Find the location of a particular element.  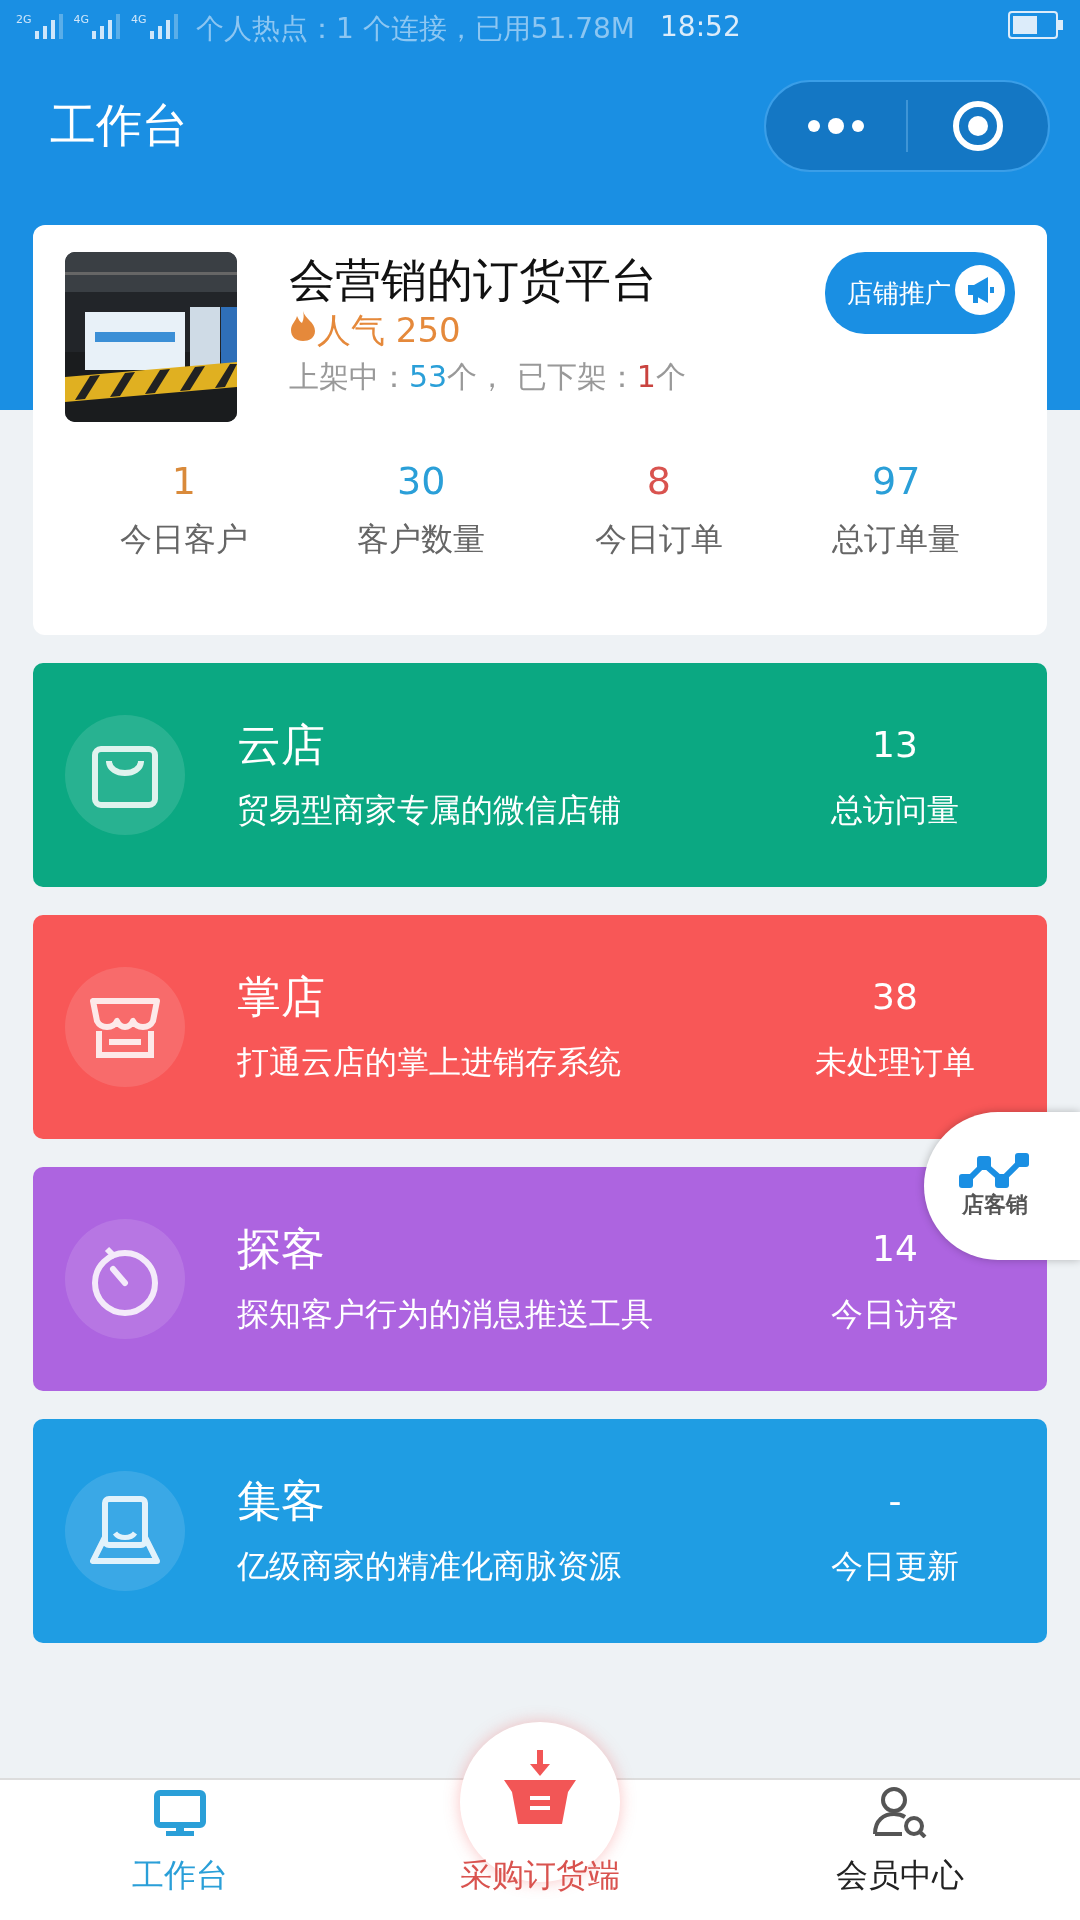

flame-icon is located at coordinates (303, 326).